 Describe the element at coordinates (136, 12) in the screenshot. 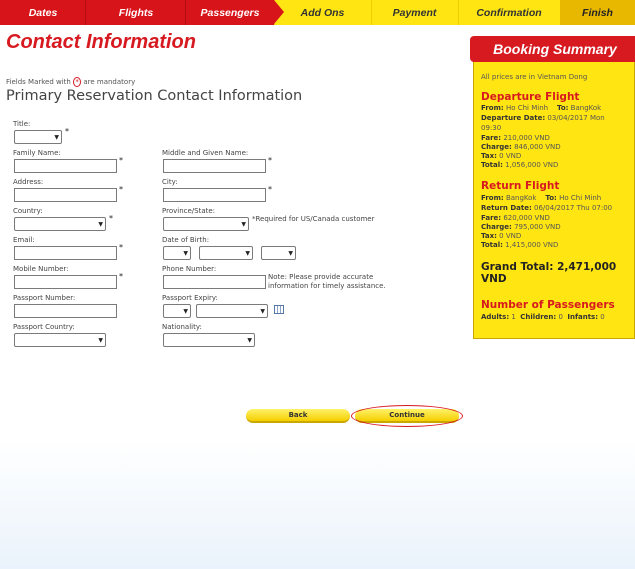

I see `step-flights: Flights` at that location.